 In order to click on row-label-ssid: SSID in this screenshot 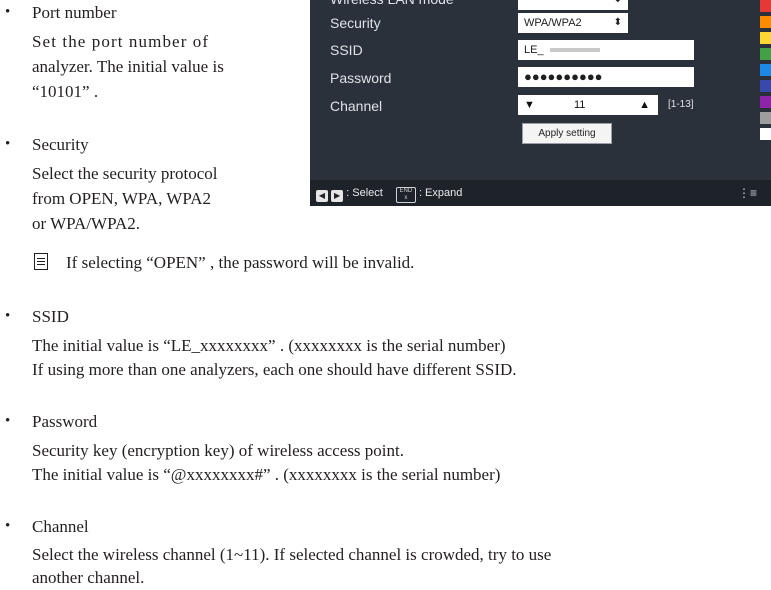, I will do `click(346, 50)`.